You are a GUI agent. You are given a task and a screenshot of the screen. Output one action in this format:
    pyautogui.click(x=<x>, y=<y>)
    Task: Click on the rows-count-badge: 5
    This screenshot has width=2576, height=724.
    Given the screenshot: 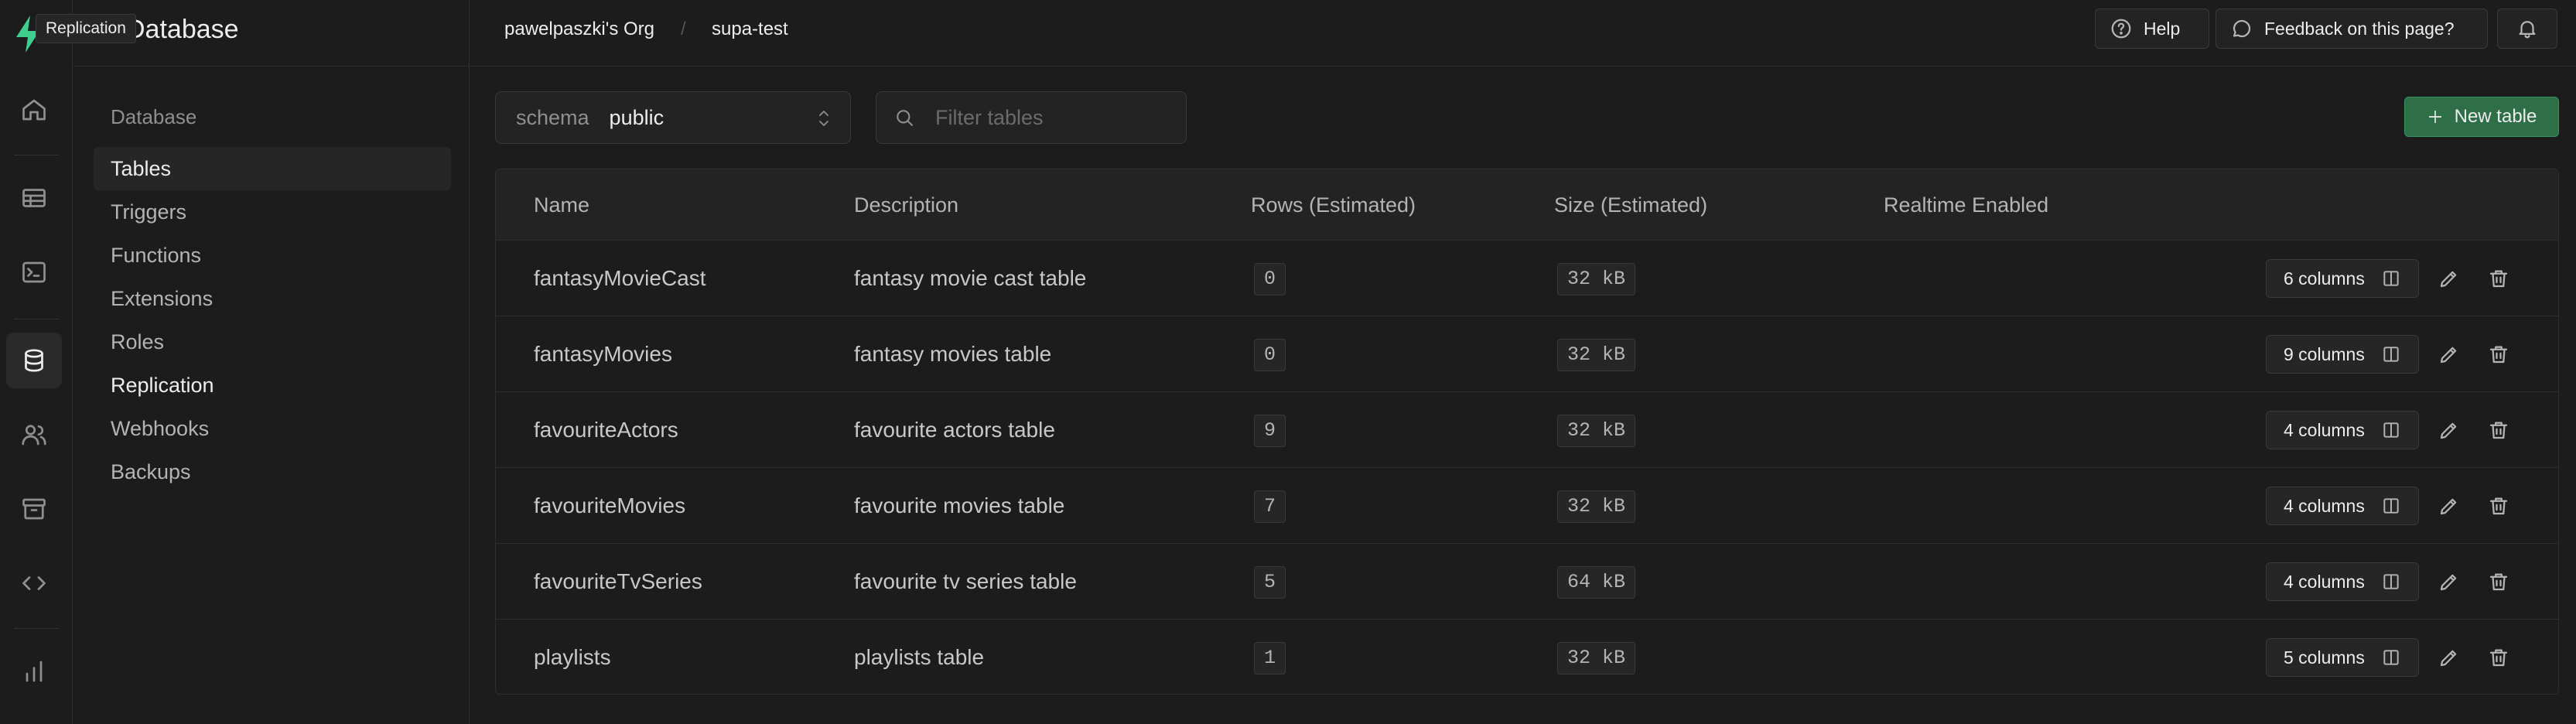 What is the action you would take?
    pyautogui.click(x=1270, y=582)
    